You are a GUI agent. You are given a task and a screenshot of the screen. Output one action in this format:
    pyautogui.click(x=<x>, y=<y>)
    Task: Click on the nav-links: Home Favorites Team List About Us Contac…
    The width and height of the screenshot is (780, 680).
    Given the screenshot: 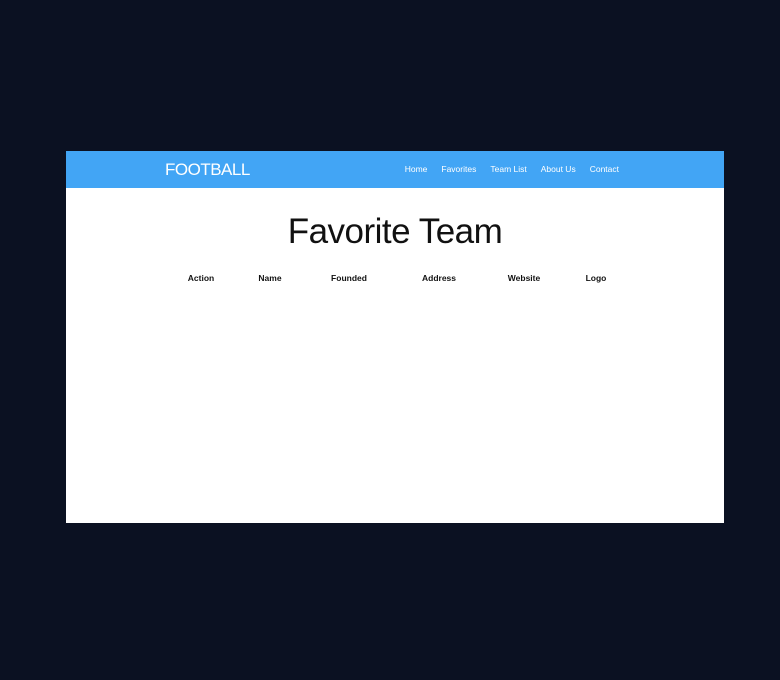 What is the action you would take?
    pyautogui.click(x=512, y=169)
    